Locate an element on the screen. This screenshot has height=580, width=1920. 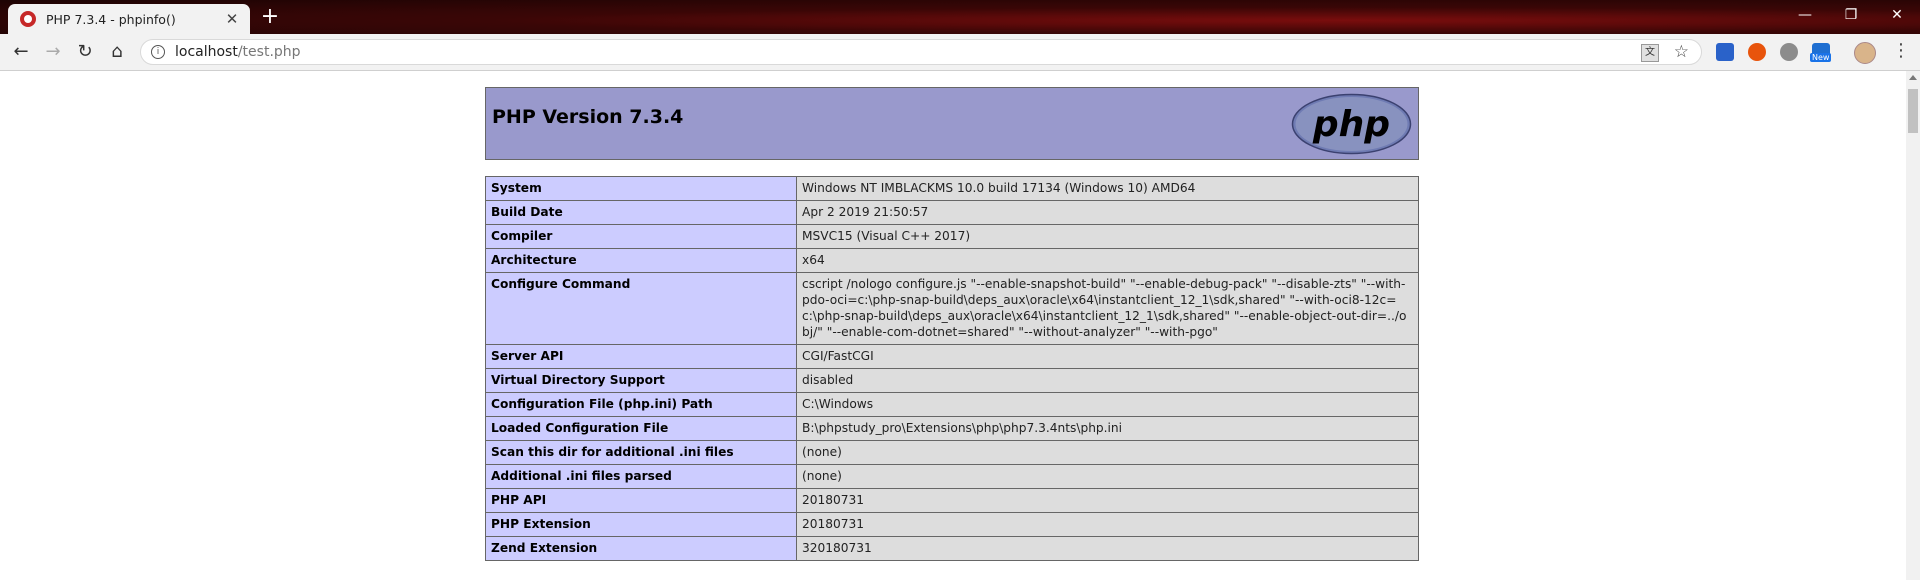
restore-button: ❐ is located at coordinates (1851, 15).